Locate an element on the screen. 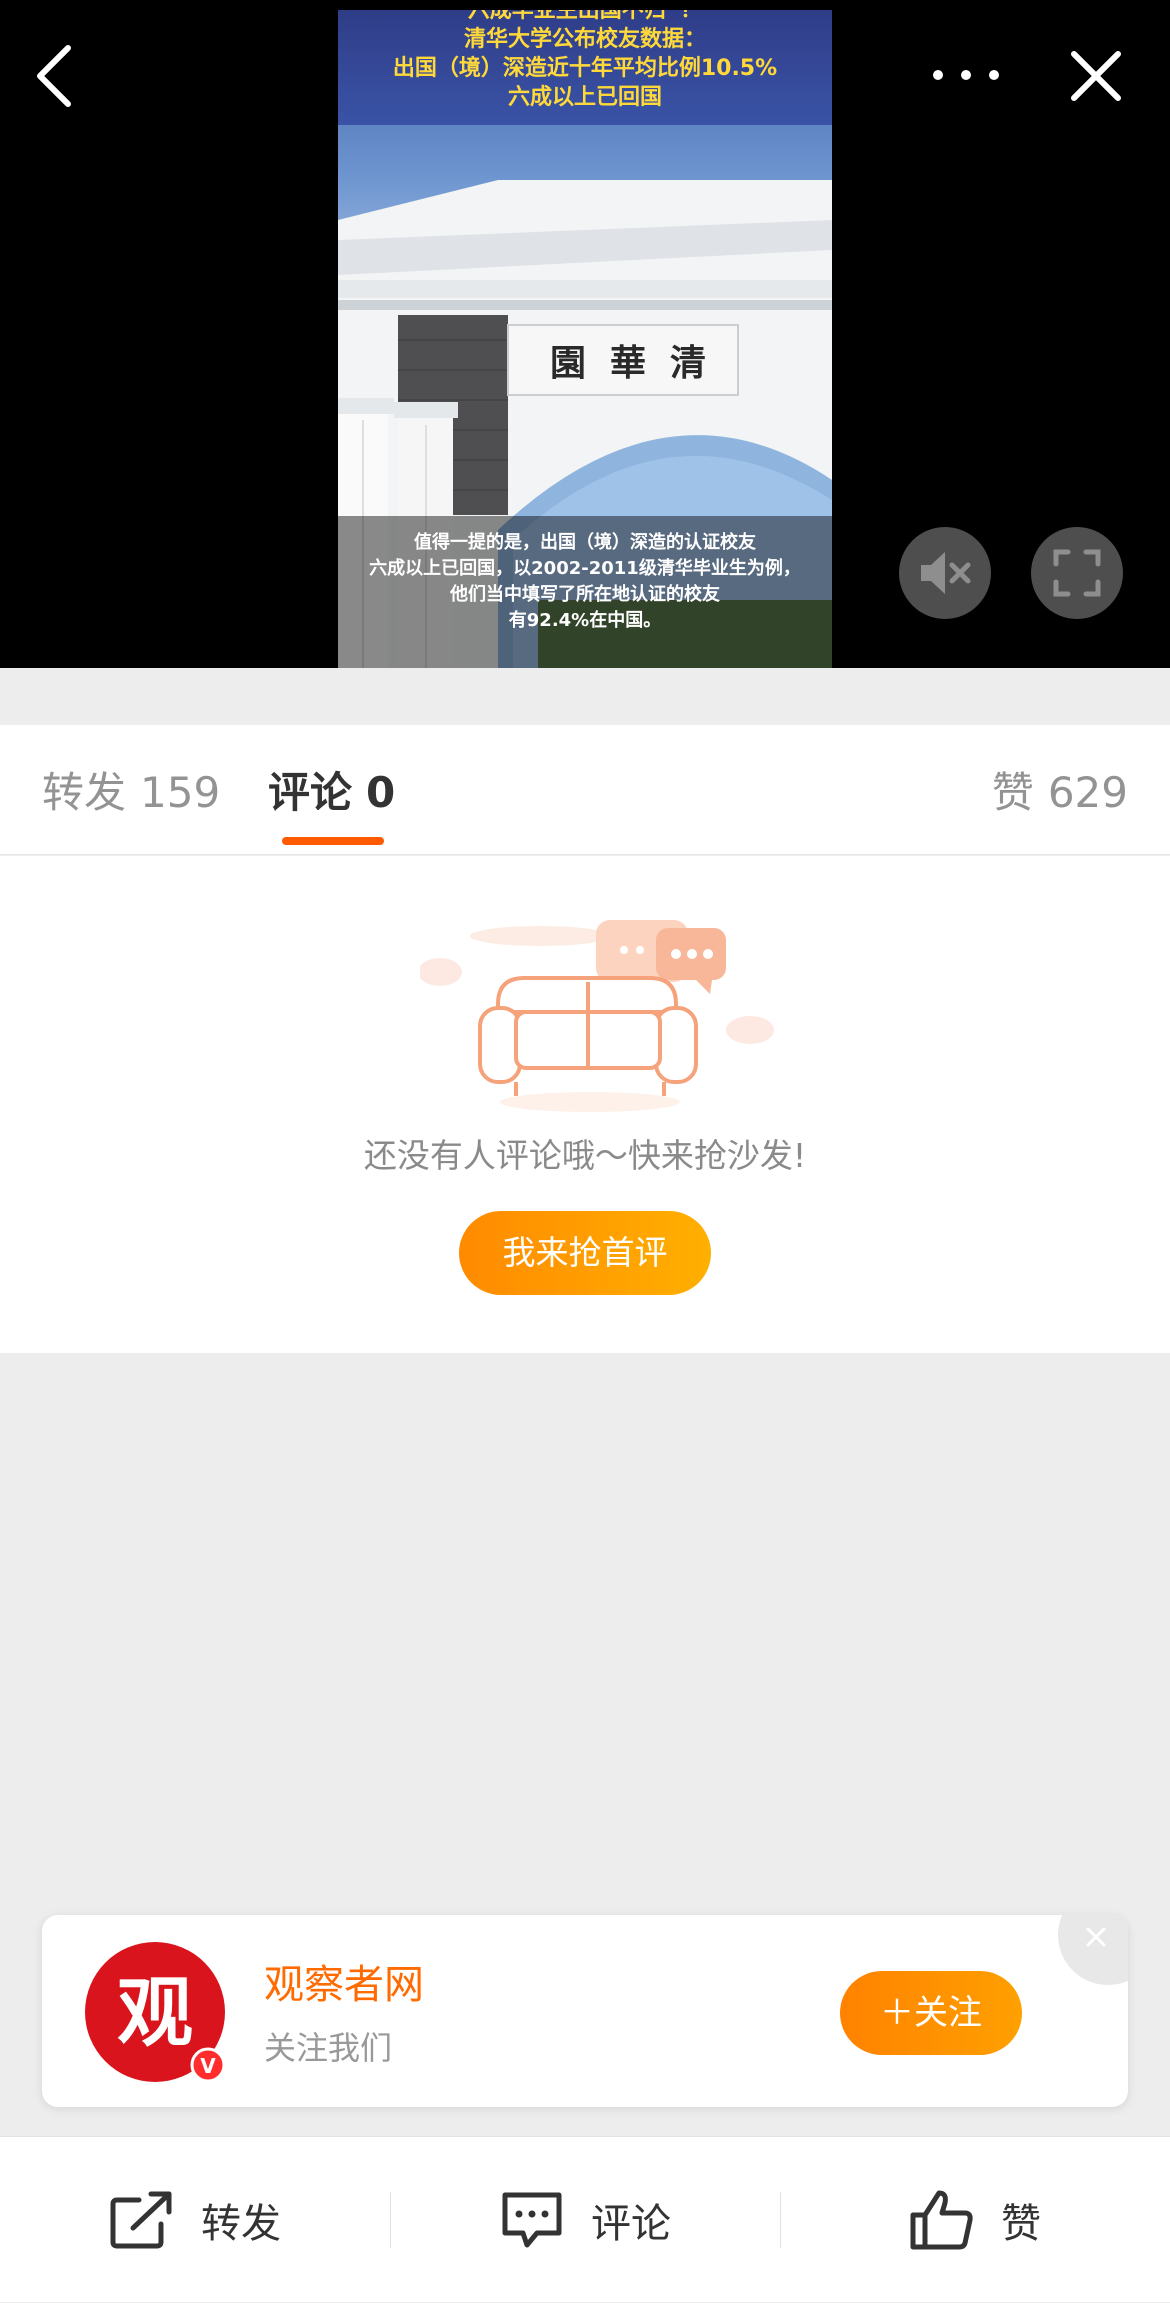 This screenshot has width=1170, height=2303. tab-comment-count: 0 is located at coordinates (381, 792).